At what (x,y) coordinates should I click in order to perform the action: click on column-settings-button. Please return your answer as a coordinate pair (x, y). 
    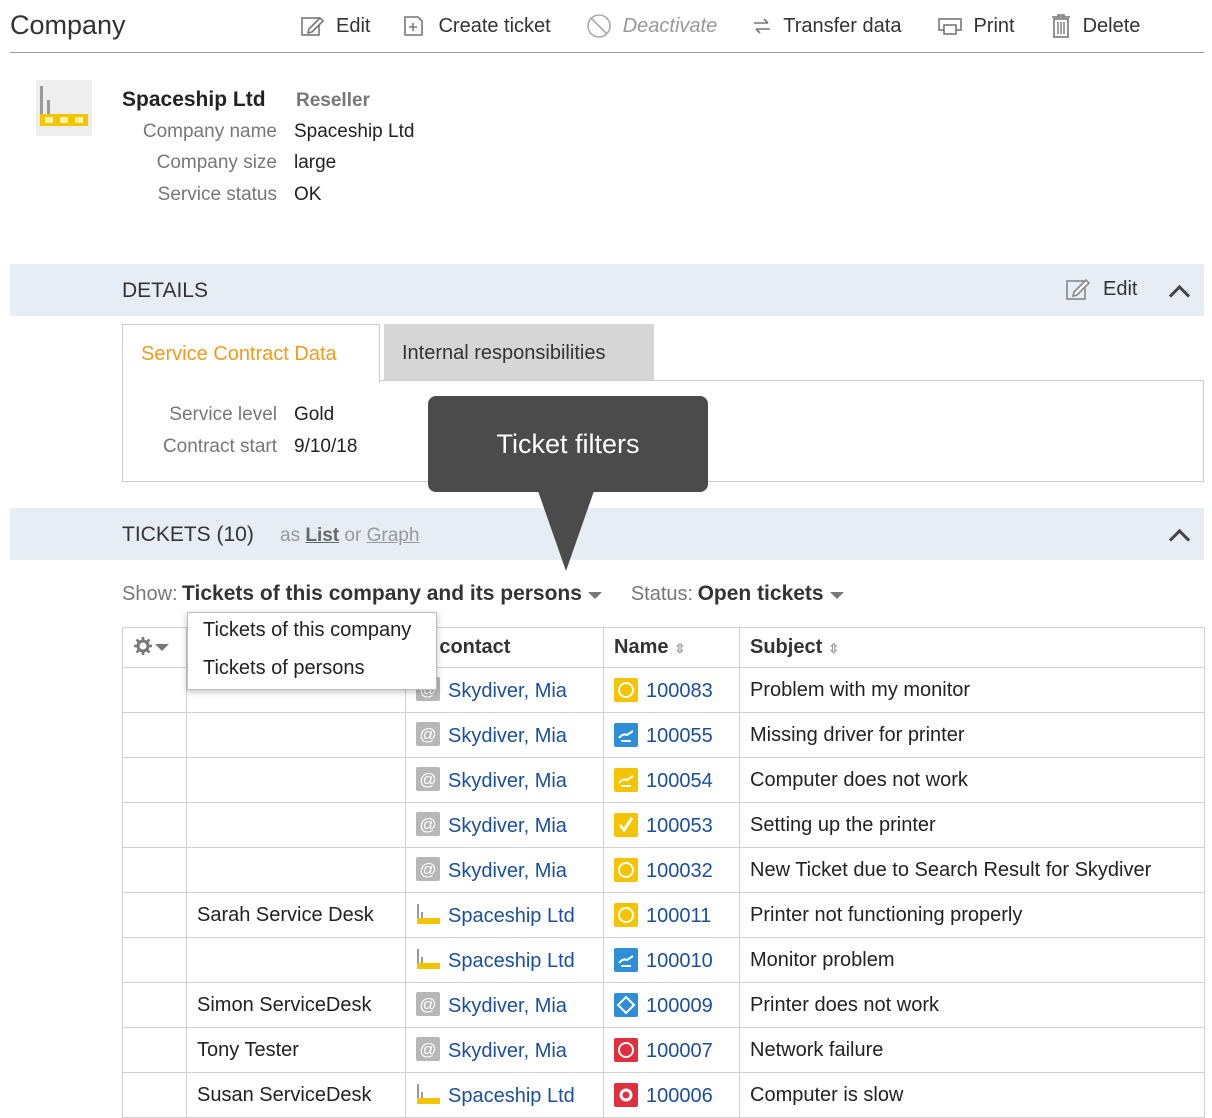
    Looking at the image, I should click on (154, 647).